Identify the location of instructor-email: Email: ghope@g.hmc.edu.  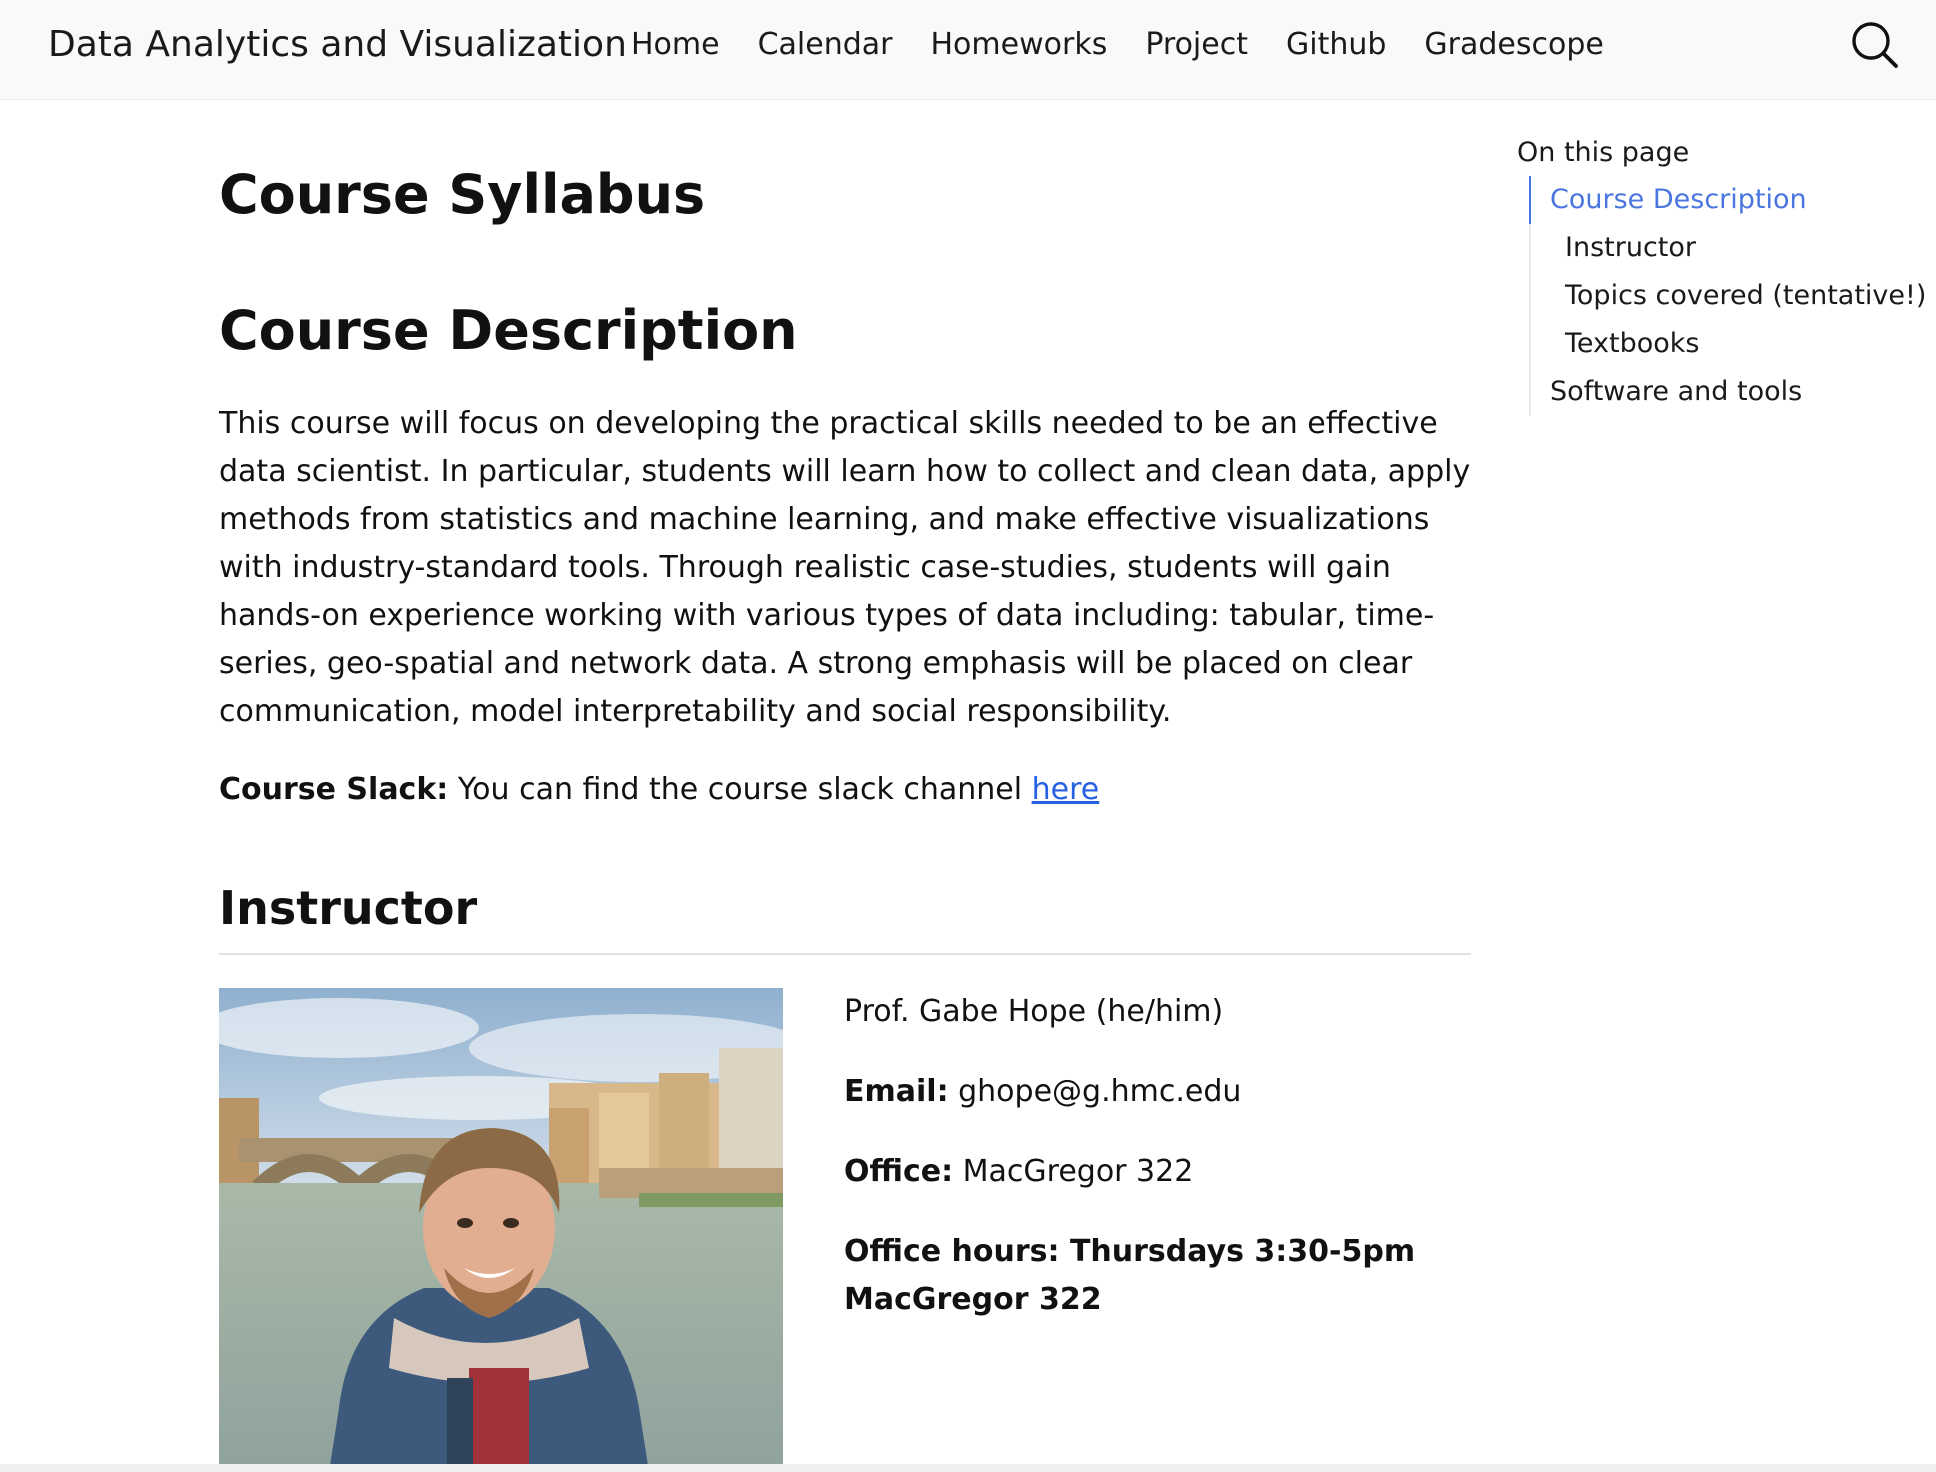
(1042, 1092).